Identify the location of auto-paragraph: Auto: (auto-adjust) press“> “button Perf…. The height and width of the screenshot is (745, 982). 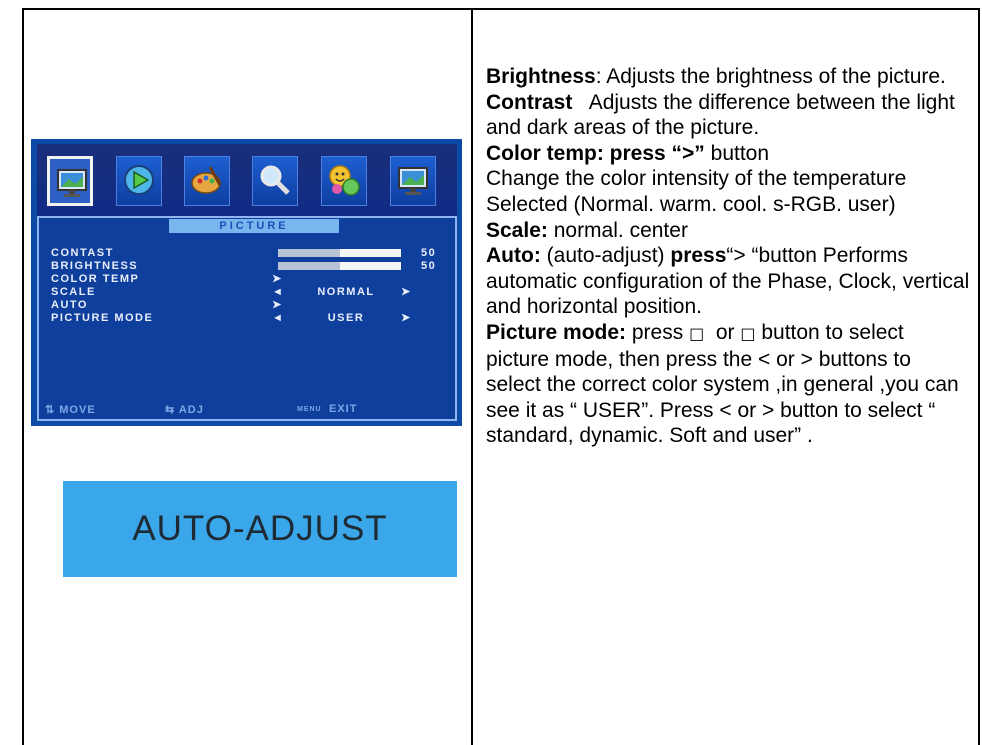
(728, 281).